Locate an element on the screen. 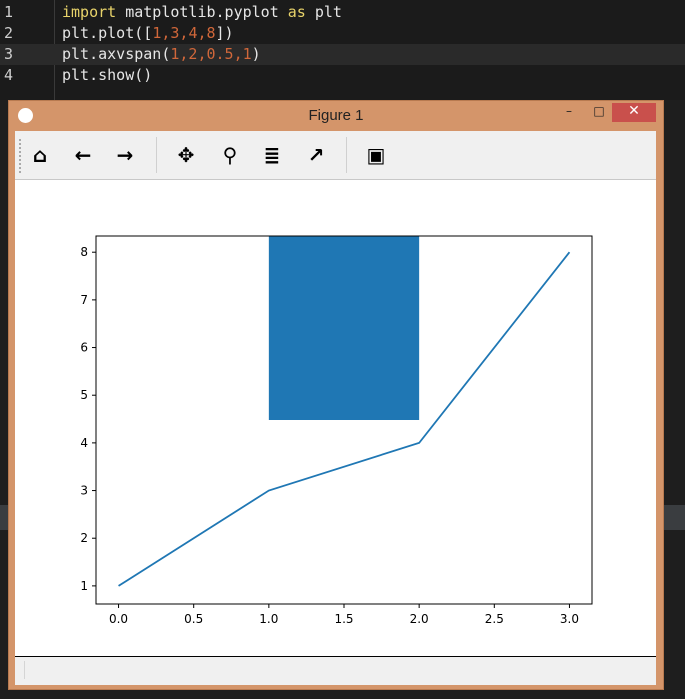  code-text: plt.show() is located at coordinates (107, 75).